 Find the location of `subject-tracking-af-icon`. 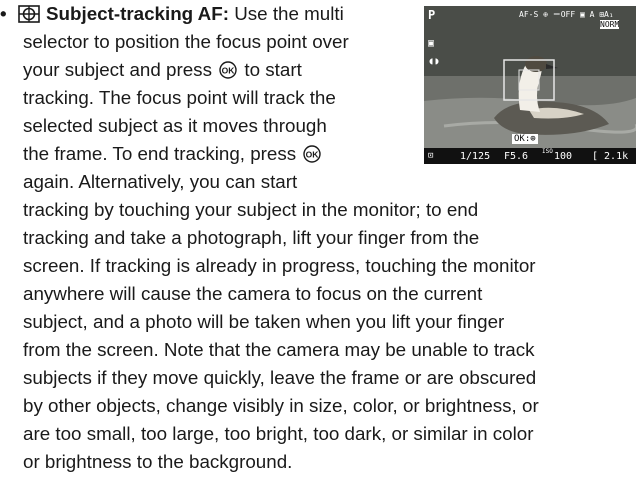

subject-tracking-af-icon is located at coordinates (29, 17).